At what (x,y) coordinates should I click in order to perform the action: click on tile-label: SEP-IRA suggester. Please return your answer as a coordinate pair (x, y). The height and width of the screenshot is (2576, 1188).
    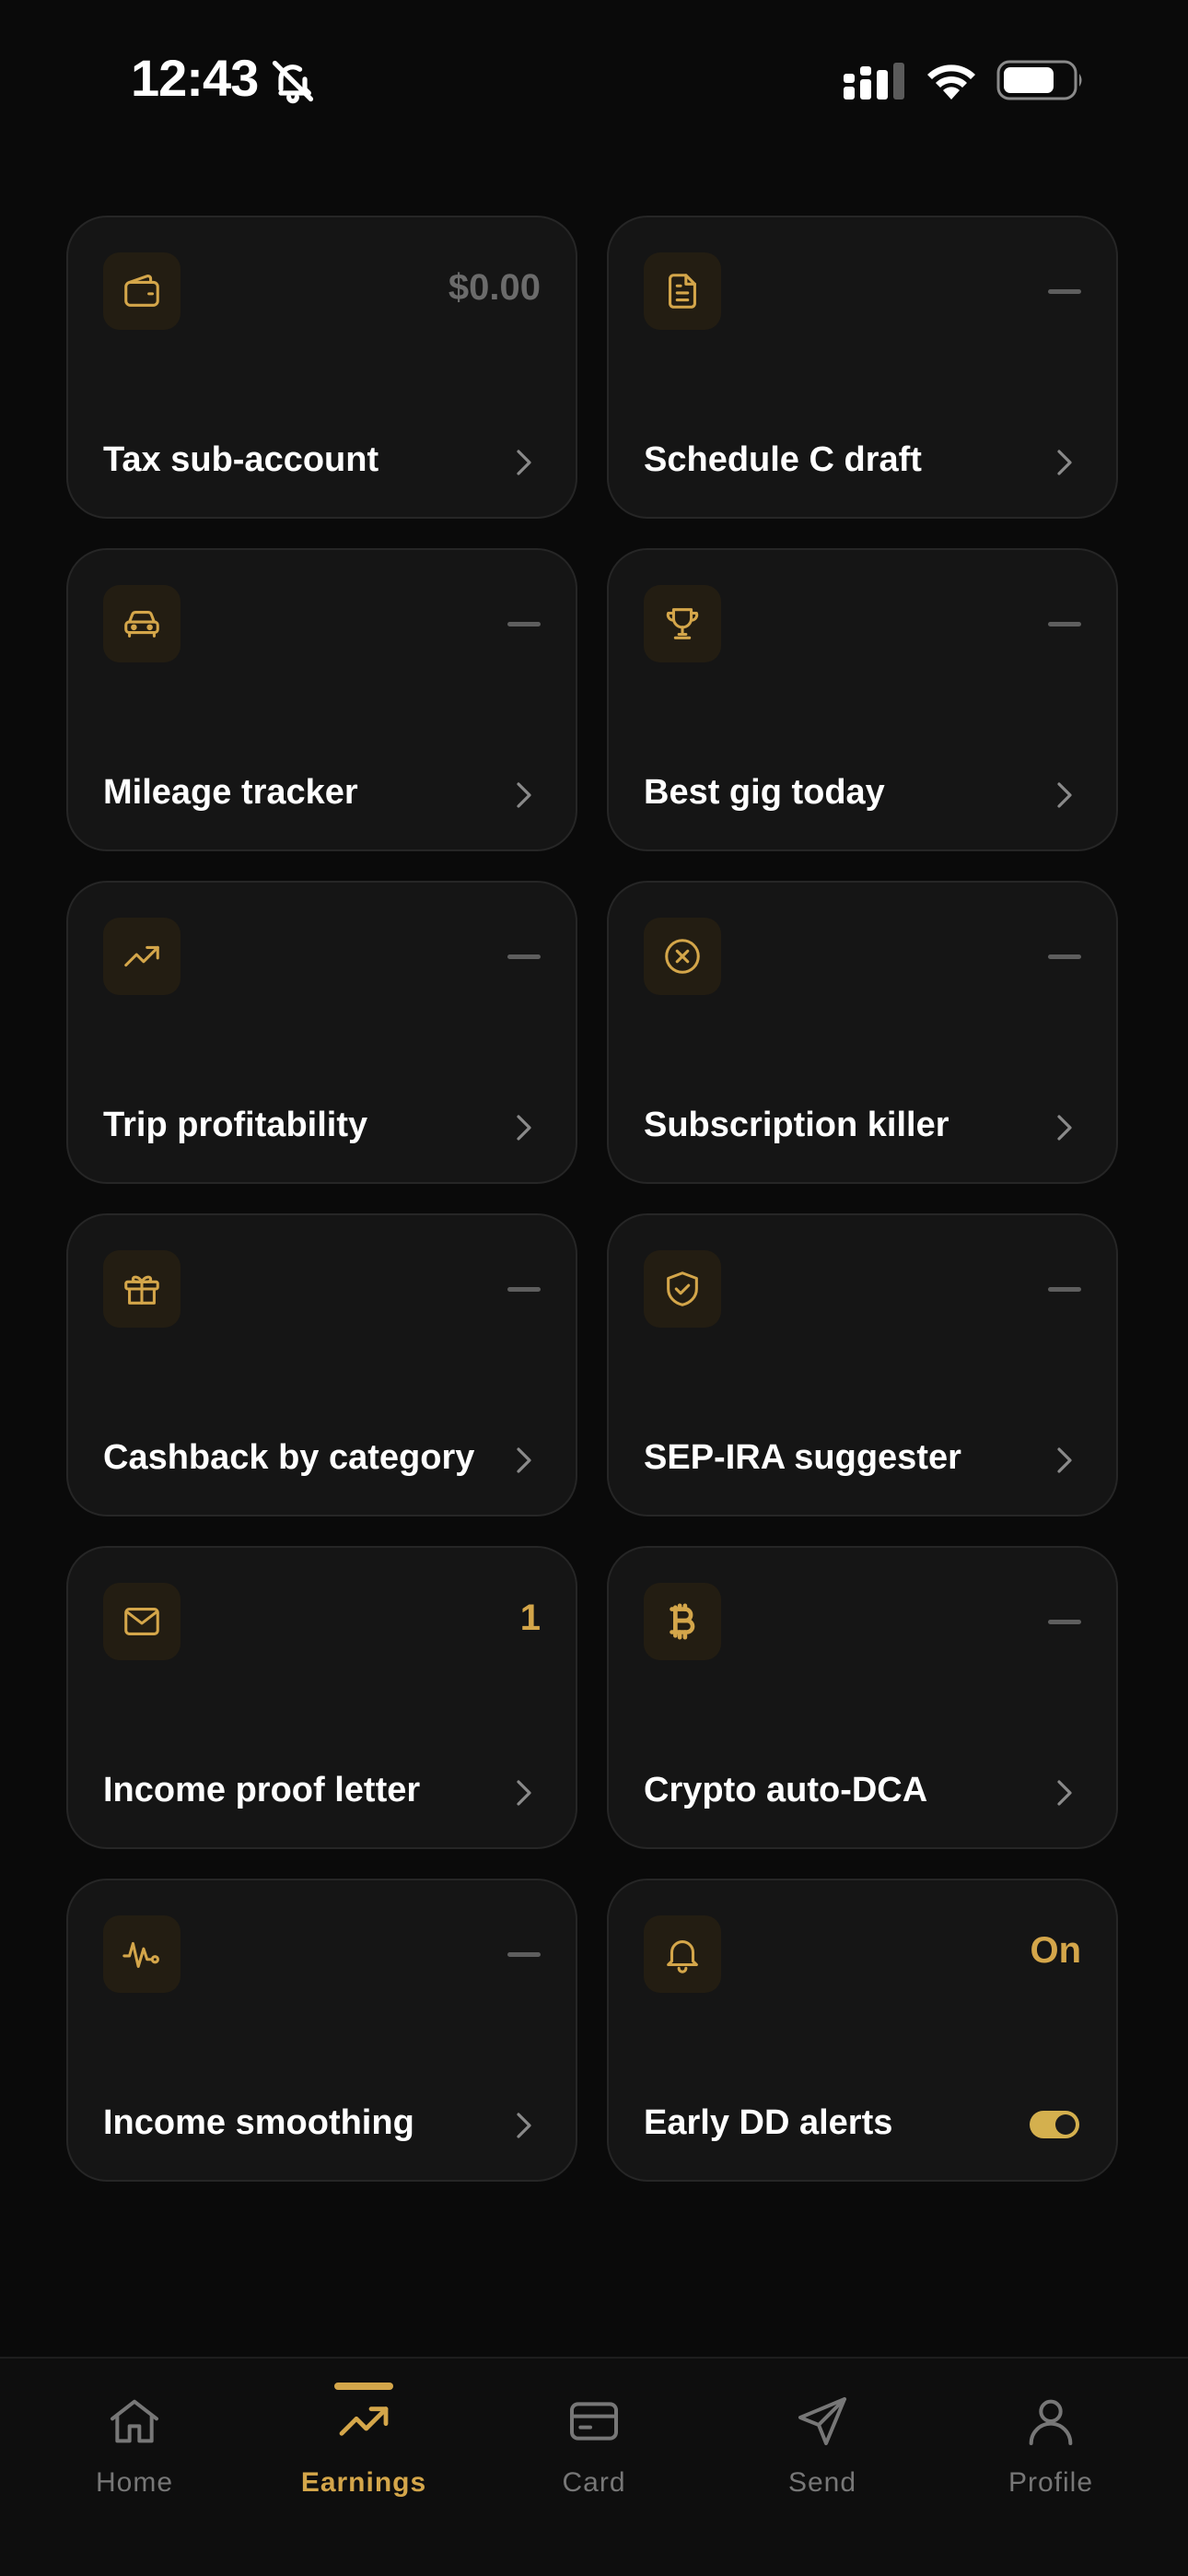
    Looking at the image, I should click on (802, 1457).